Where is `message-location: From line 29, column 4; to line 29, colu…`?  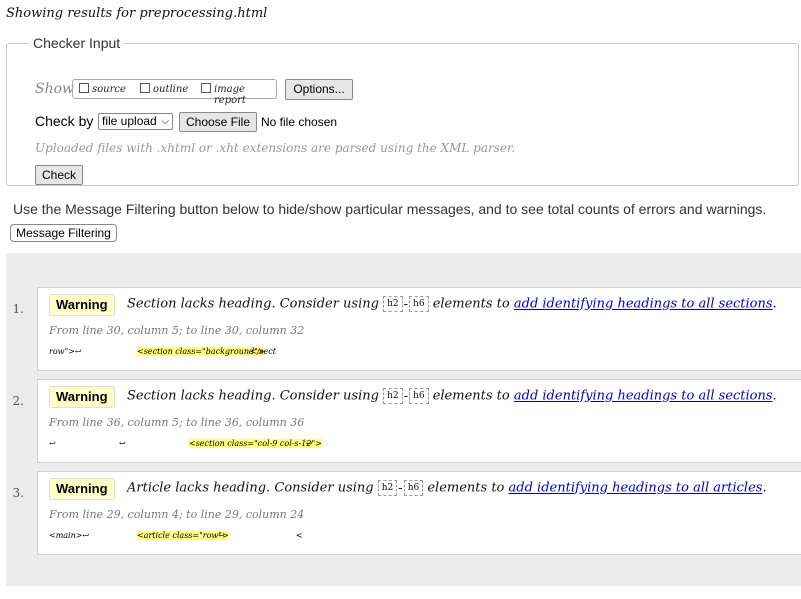
message-location: From line 29, column 4; to line 29, colu… is located at coordinates (177, 514).